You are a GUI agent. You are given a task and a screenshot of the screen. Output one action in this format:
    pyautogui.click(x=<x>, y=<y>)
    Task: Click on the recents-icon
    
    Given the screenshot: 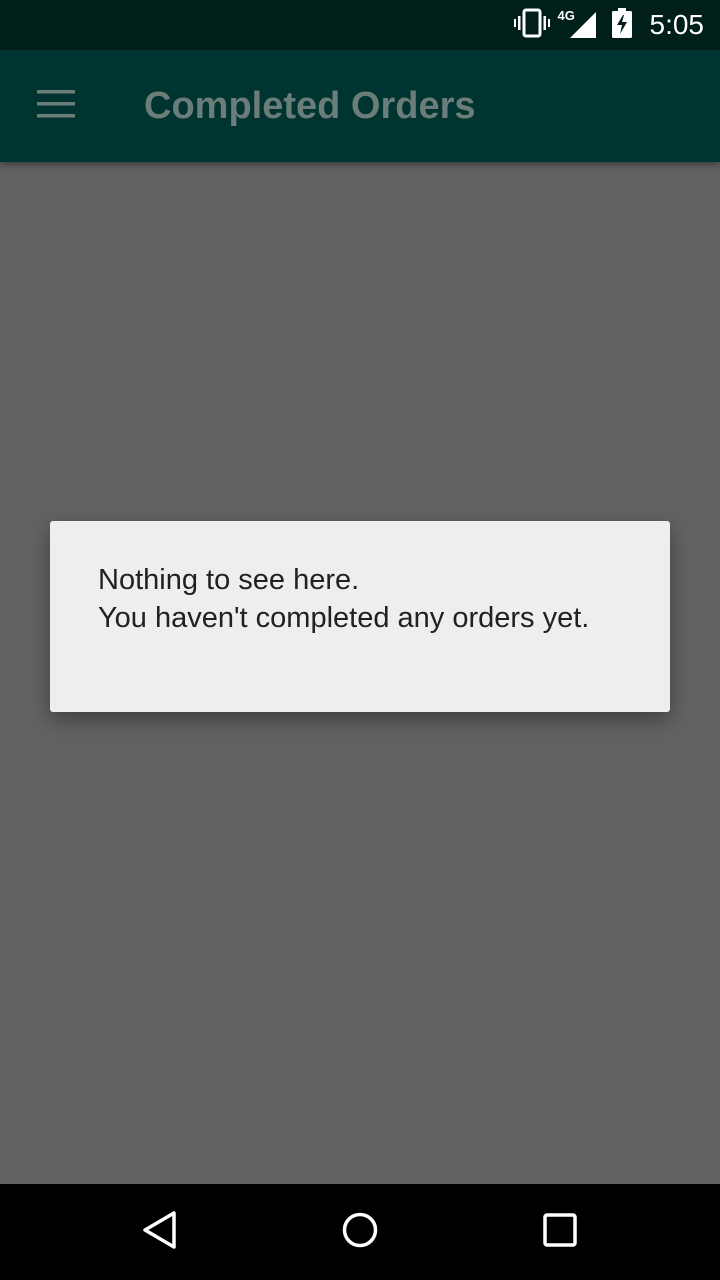 What is the action you would take?
    pyautogui.click(x=560, y=1232)
    